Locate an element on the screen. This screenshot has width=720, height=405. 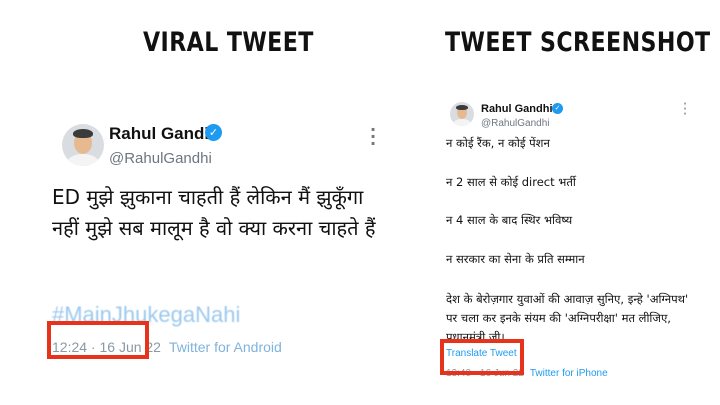
tweet-line: न कोई रैंक, न कोई पेंशन is located at coordinates (498, 143).